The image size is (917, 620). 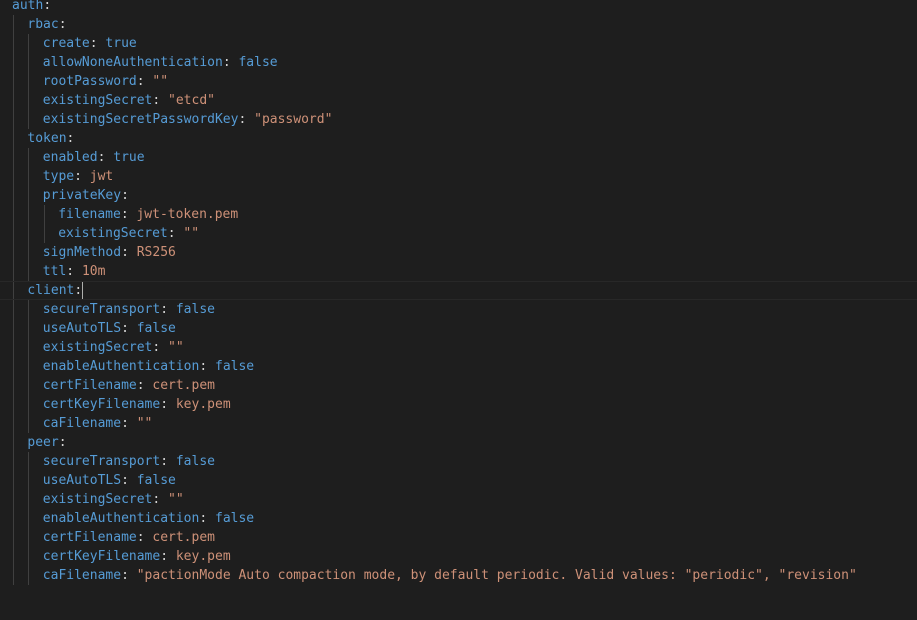 I want to click on yaml-key: caFilename, so click(x=82, y=423).